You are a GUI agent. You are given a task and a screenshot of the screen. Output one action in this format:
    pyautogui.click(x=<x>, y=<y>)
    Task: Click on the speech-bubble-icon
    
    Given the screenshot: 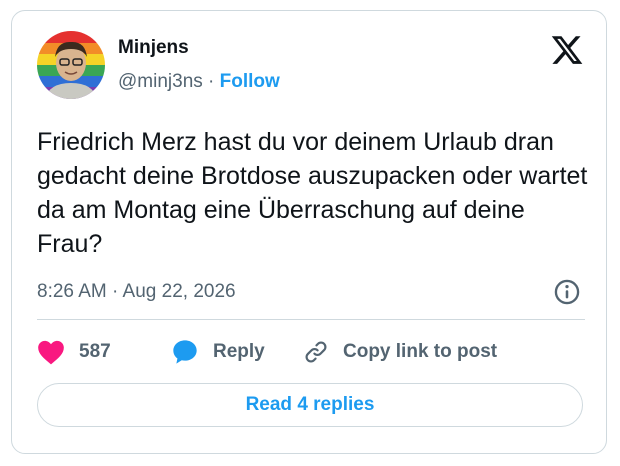 What is the action you would take?
    pyautogui.click(x=185, y=352)
    